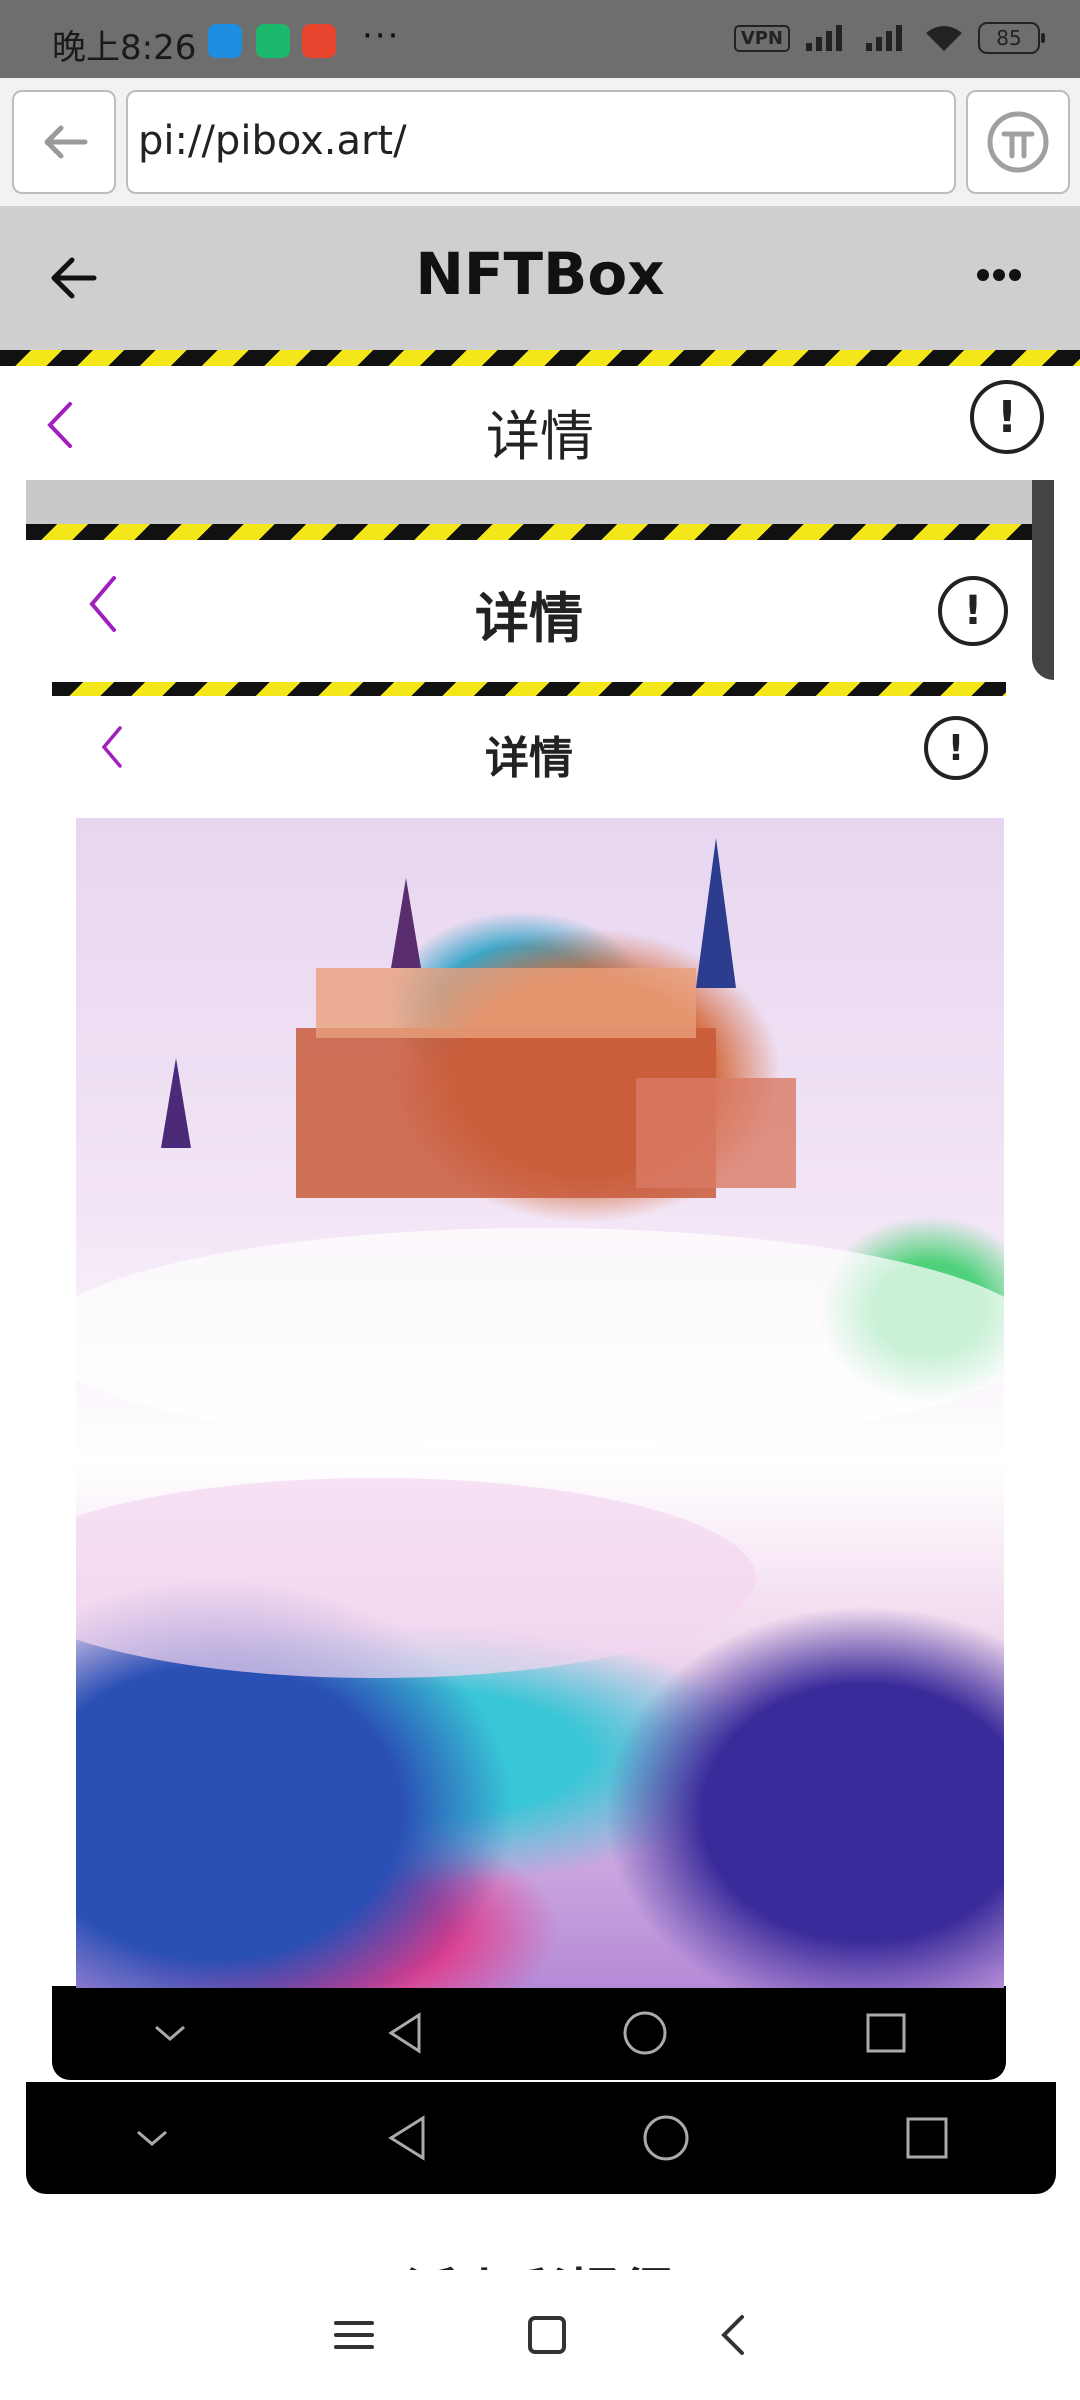 This screenshot has height=2400, width=1080. Describe the element at coordinates (529, 502) in the screenshot. I see `nested-header-band` at that location.